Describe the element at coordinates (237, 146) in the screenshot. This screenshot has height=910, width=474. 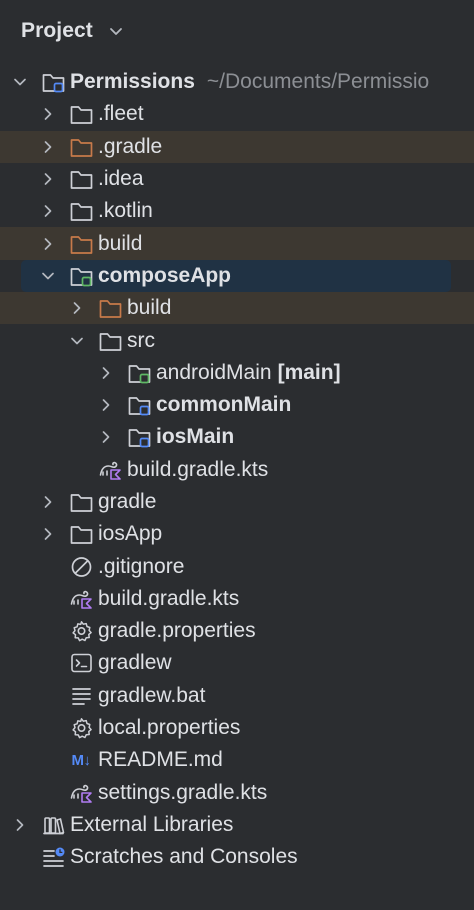
I see `tree-item-gradle-cache: .gradle` at that location.